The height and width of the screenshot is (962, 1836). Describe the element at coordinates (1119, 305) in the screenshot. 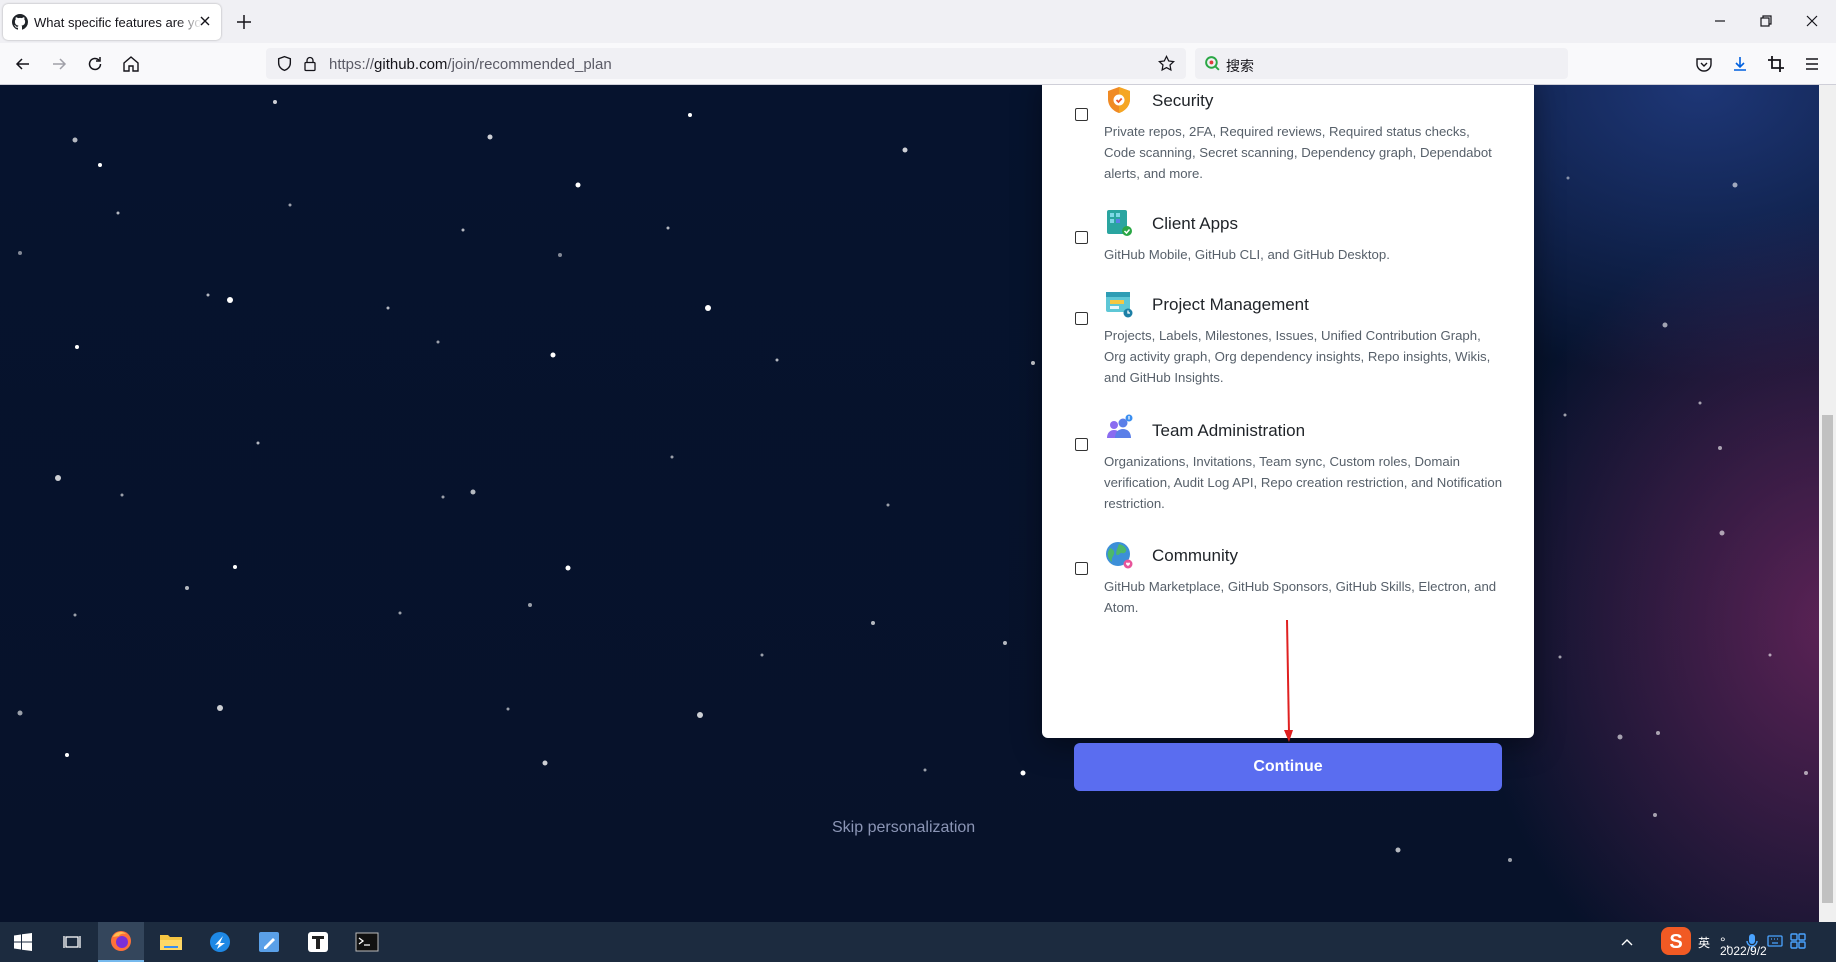

I see `project-board-icon` at that location.